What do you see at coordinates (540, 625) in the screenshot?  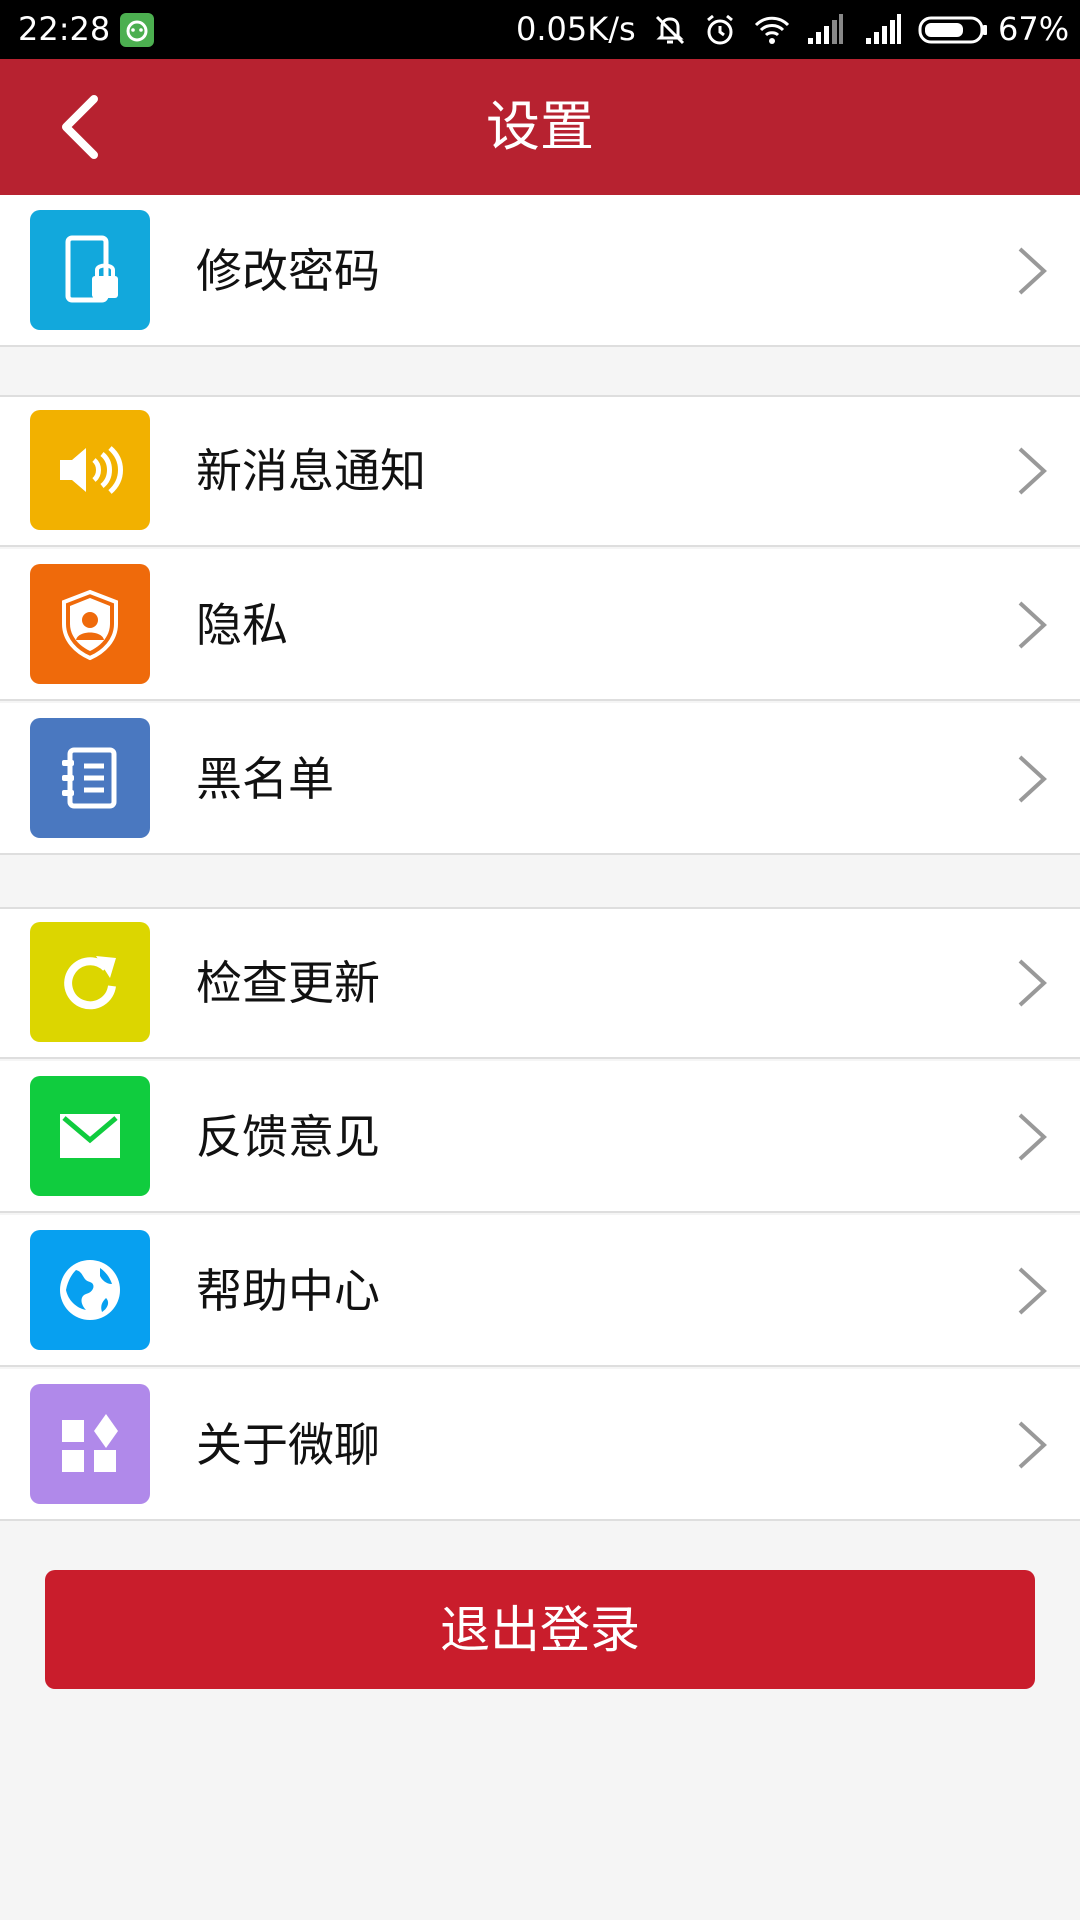 I see `settings-item-privacy: 隐私` at bounding box center [540, 625].